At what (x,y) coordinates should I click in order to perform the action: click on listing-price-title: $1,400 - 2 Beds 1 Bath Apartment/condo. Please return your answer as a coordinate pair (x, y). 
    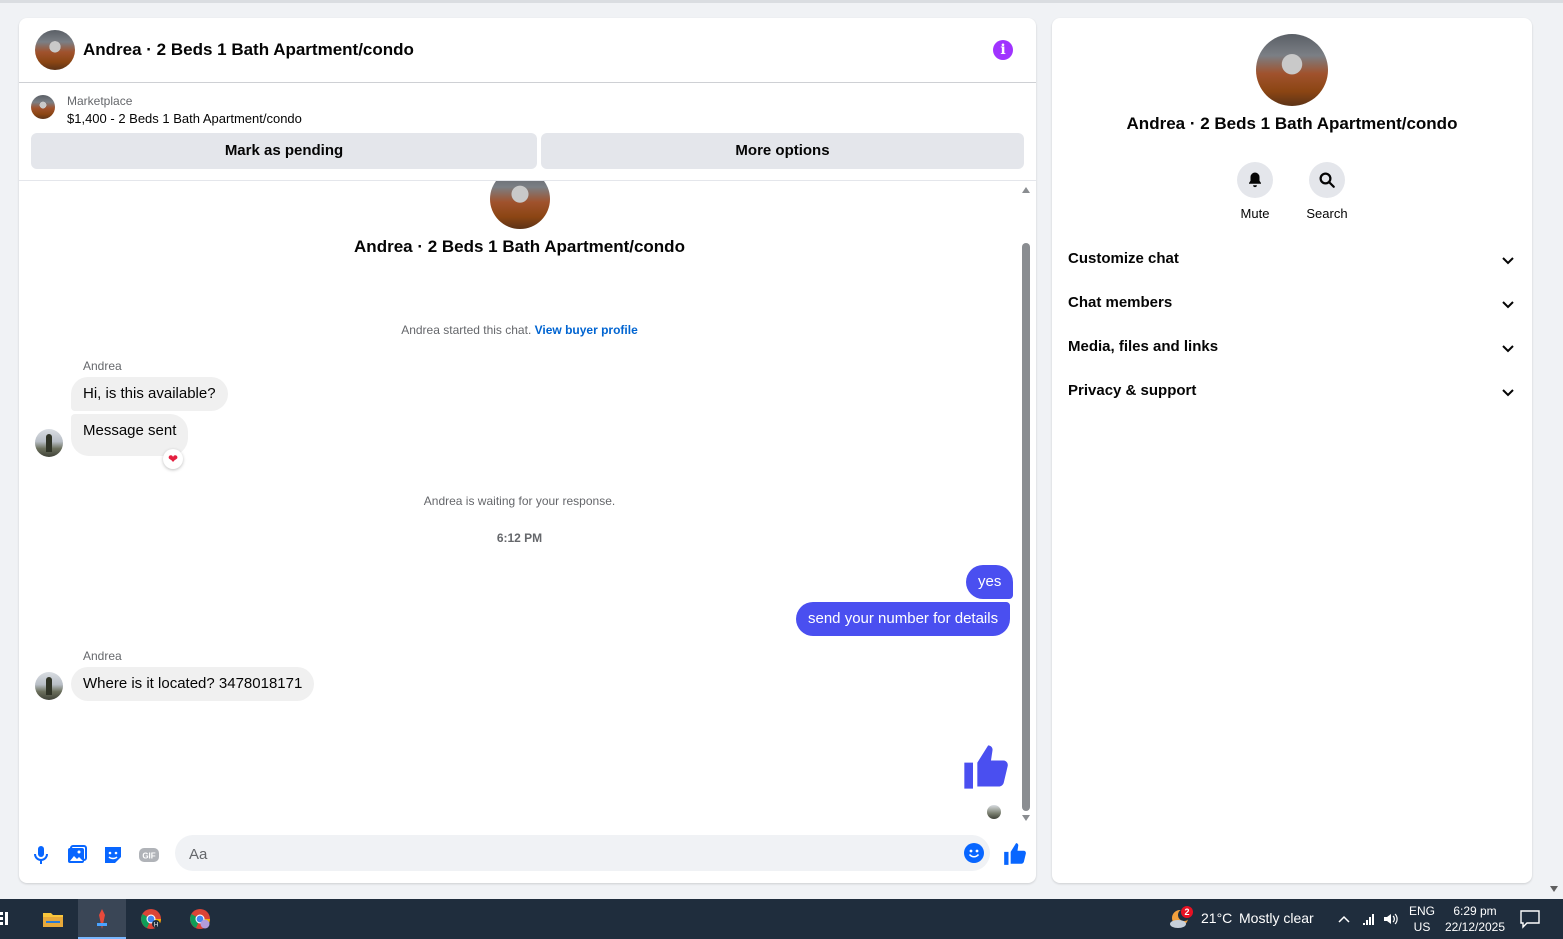
    Looking at the image, I should click on (184, 118).